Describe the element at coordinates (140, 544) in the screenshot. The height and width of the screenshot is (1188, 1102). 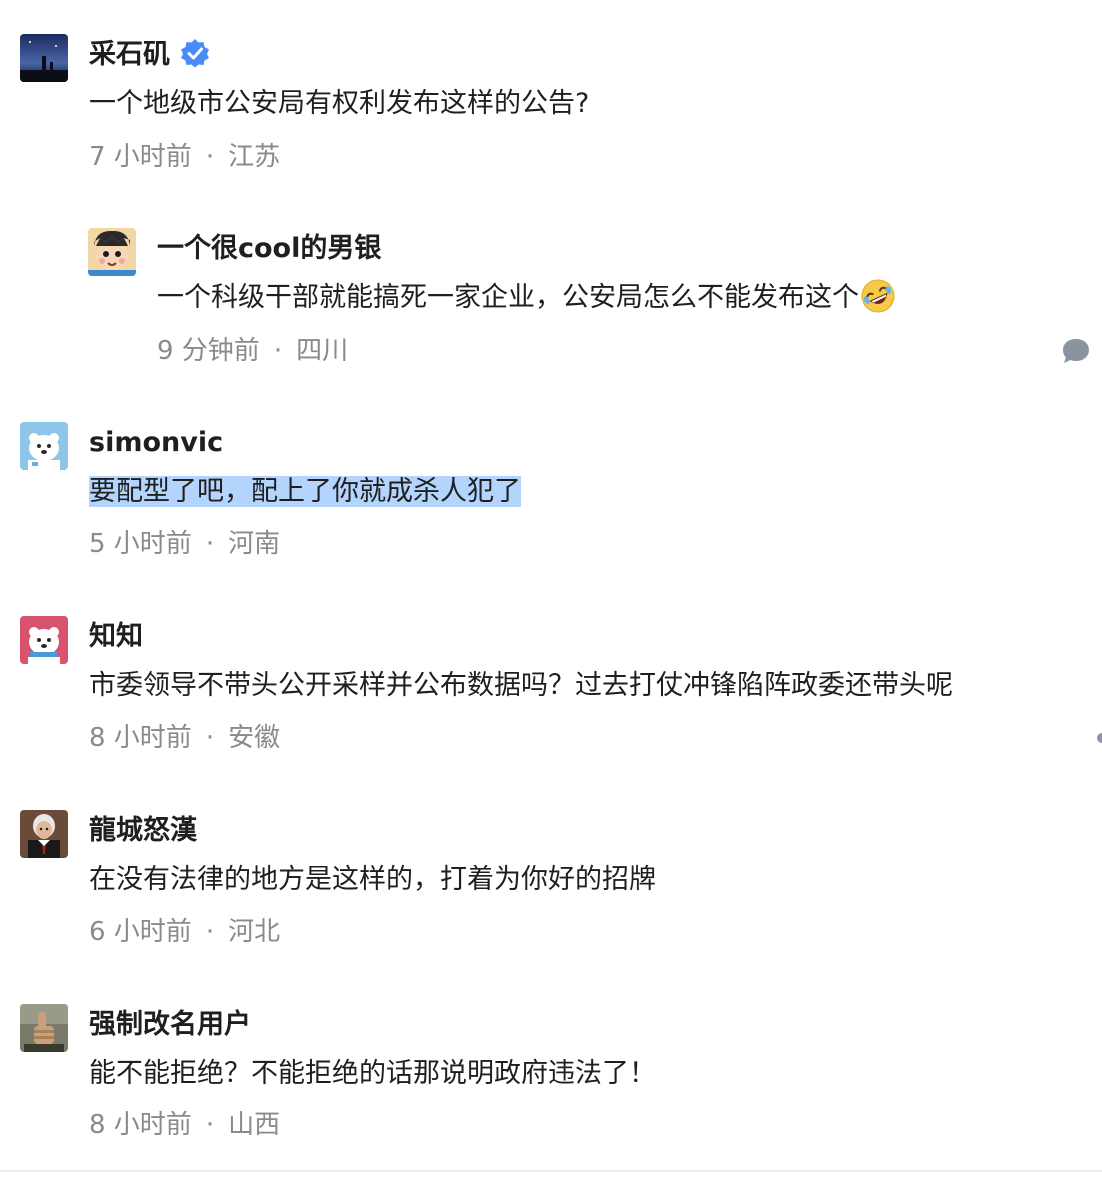
I see `comment-time: 5 小时前` at that location.